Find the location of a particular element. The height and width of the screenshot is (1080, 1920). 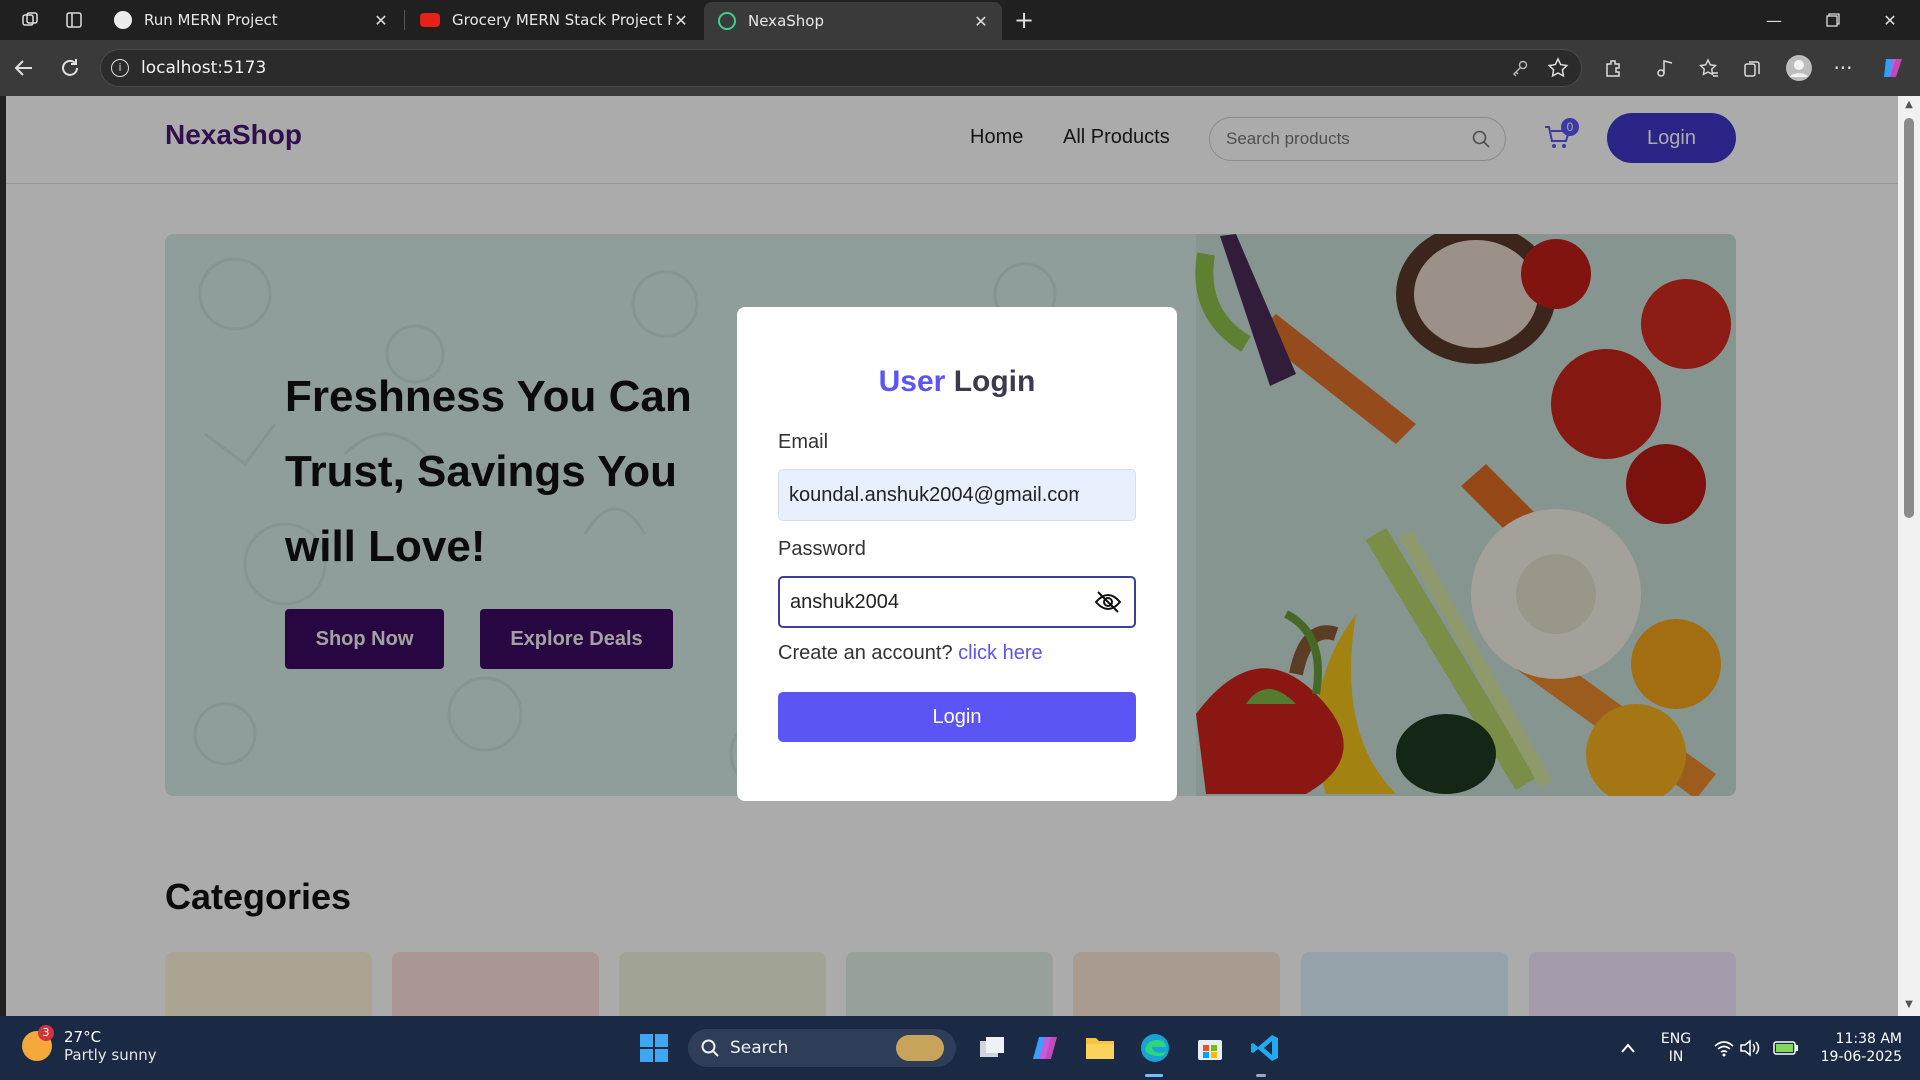

close-window-icon: ✕ is located at coordinates (1890, 20).